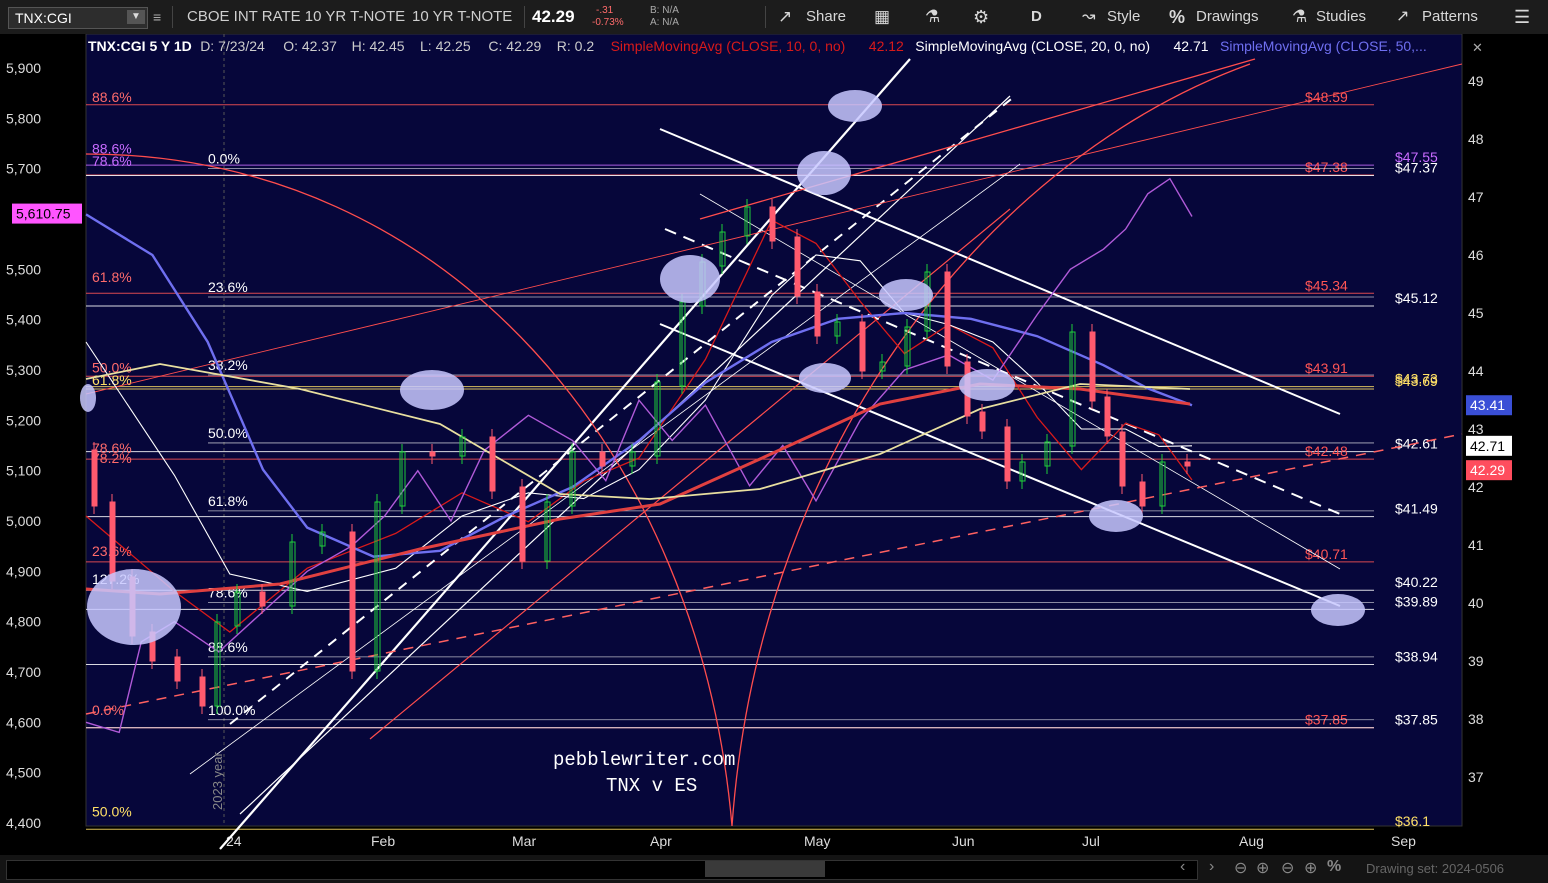 This screenshot has width=1548, height=883. Describe the element at coordinates (1476, 719) in the screenshot. I see `right-axis-tick: 38` at that location.